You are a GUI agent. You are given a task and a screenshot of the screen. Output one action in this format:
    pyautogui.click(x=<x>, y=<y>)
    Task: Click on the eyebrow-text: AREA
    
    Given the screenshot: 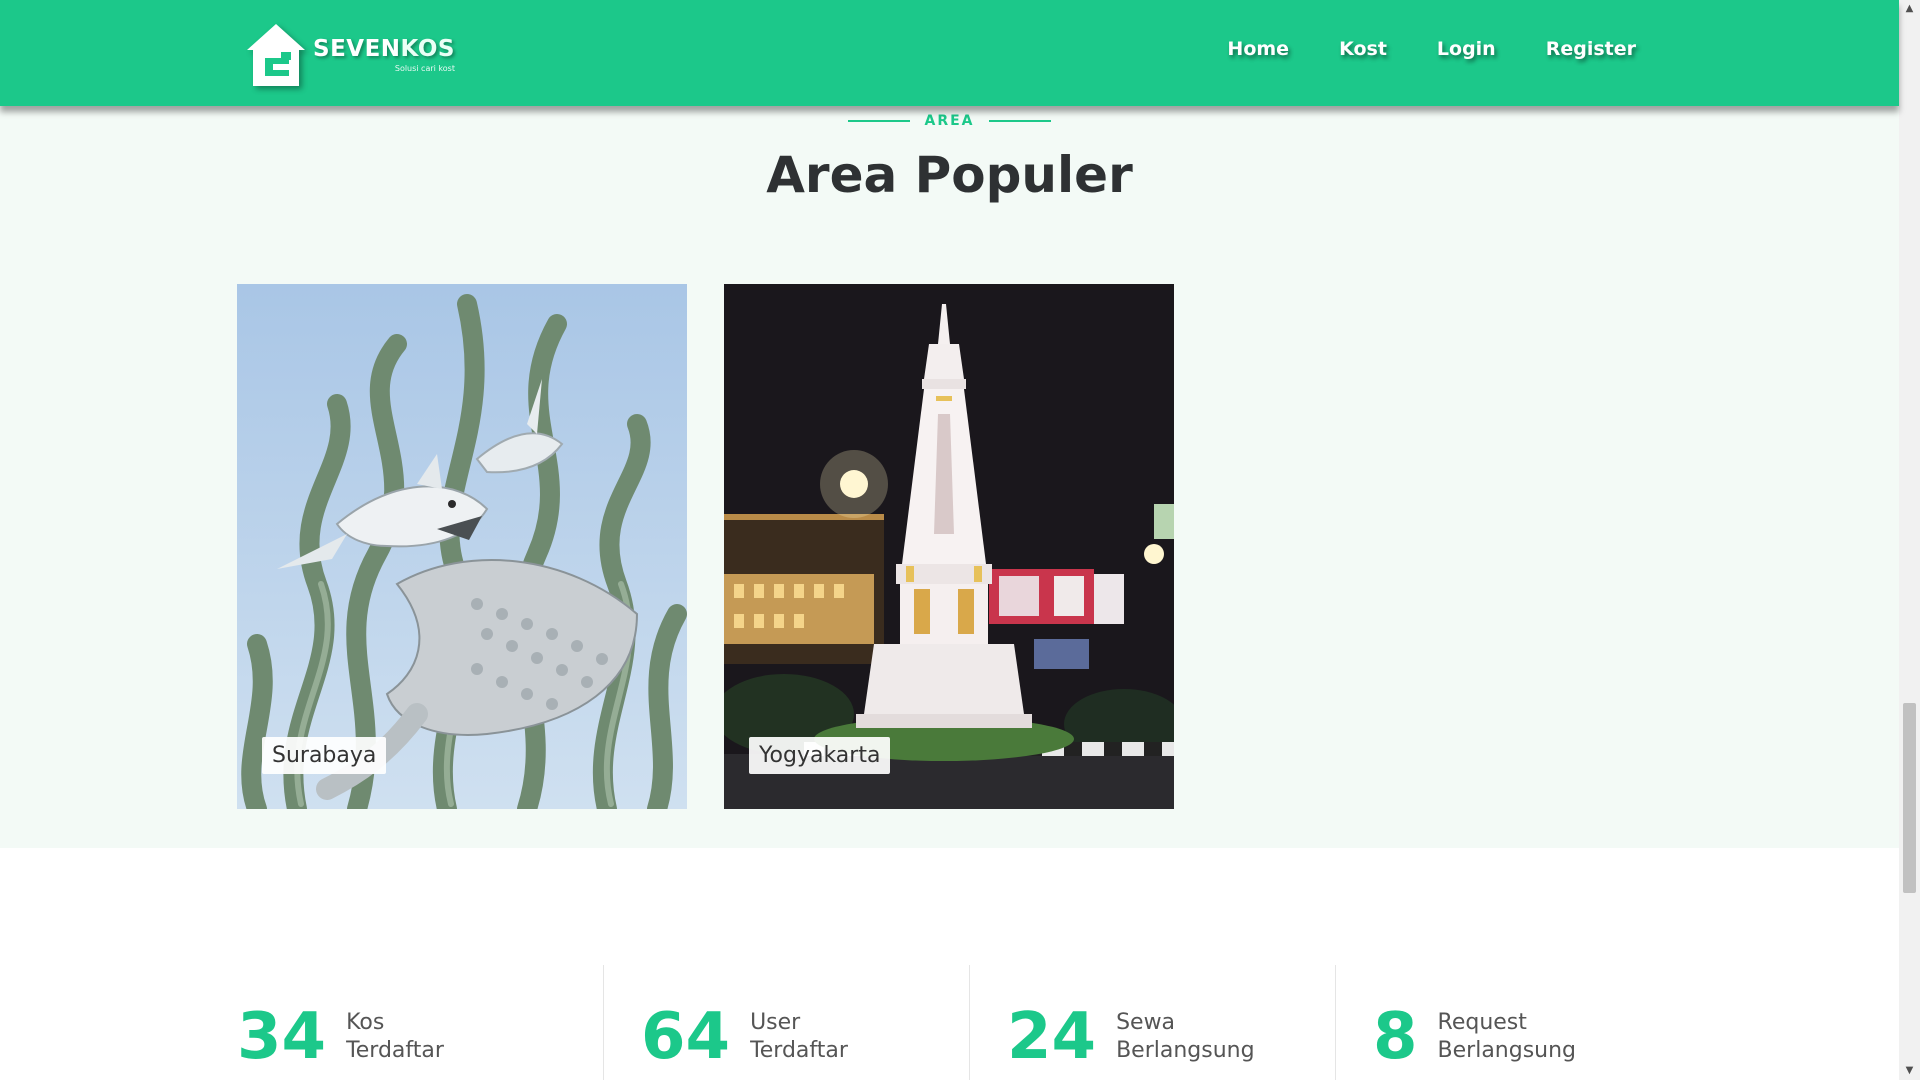 What is the action you would take?
    pyautogui.click(x=949, y=121)
    